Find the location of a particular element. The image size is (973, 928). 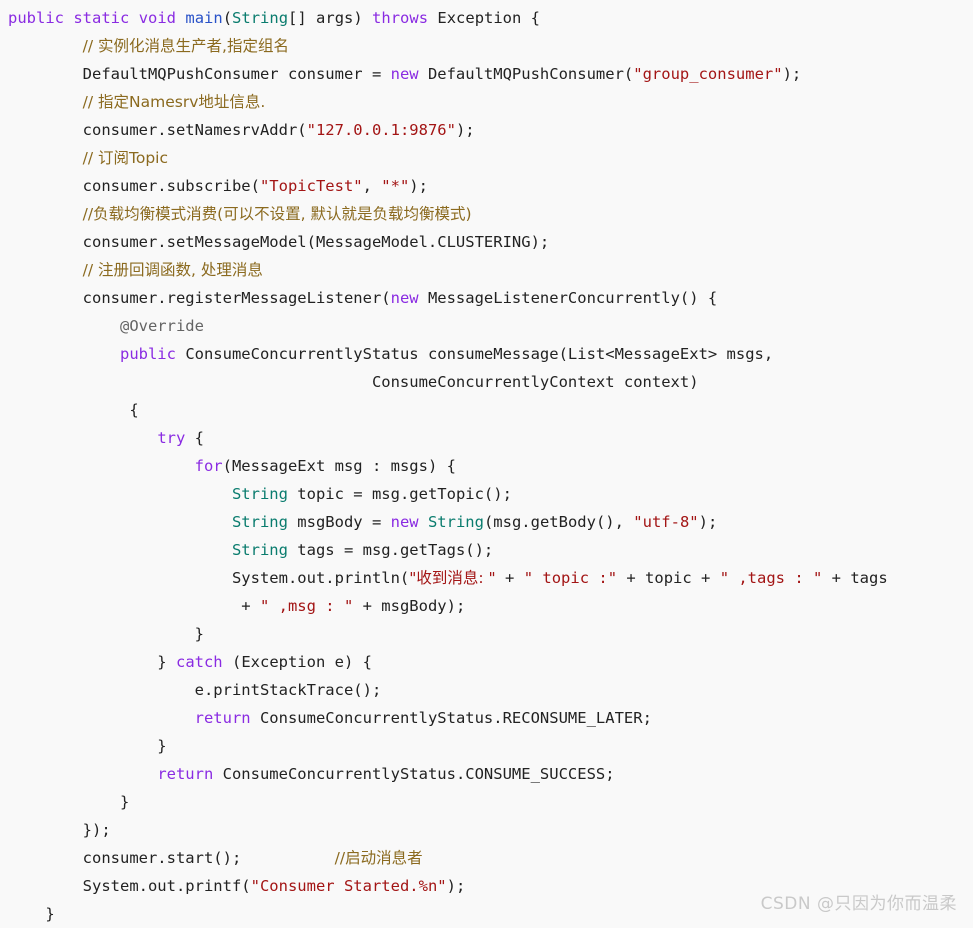

code-token-cmt: // 实例化消息生产者,指定组名 is located at coordinates (185, 46).